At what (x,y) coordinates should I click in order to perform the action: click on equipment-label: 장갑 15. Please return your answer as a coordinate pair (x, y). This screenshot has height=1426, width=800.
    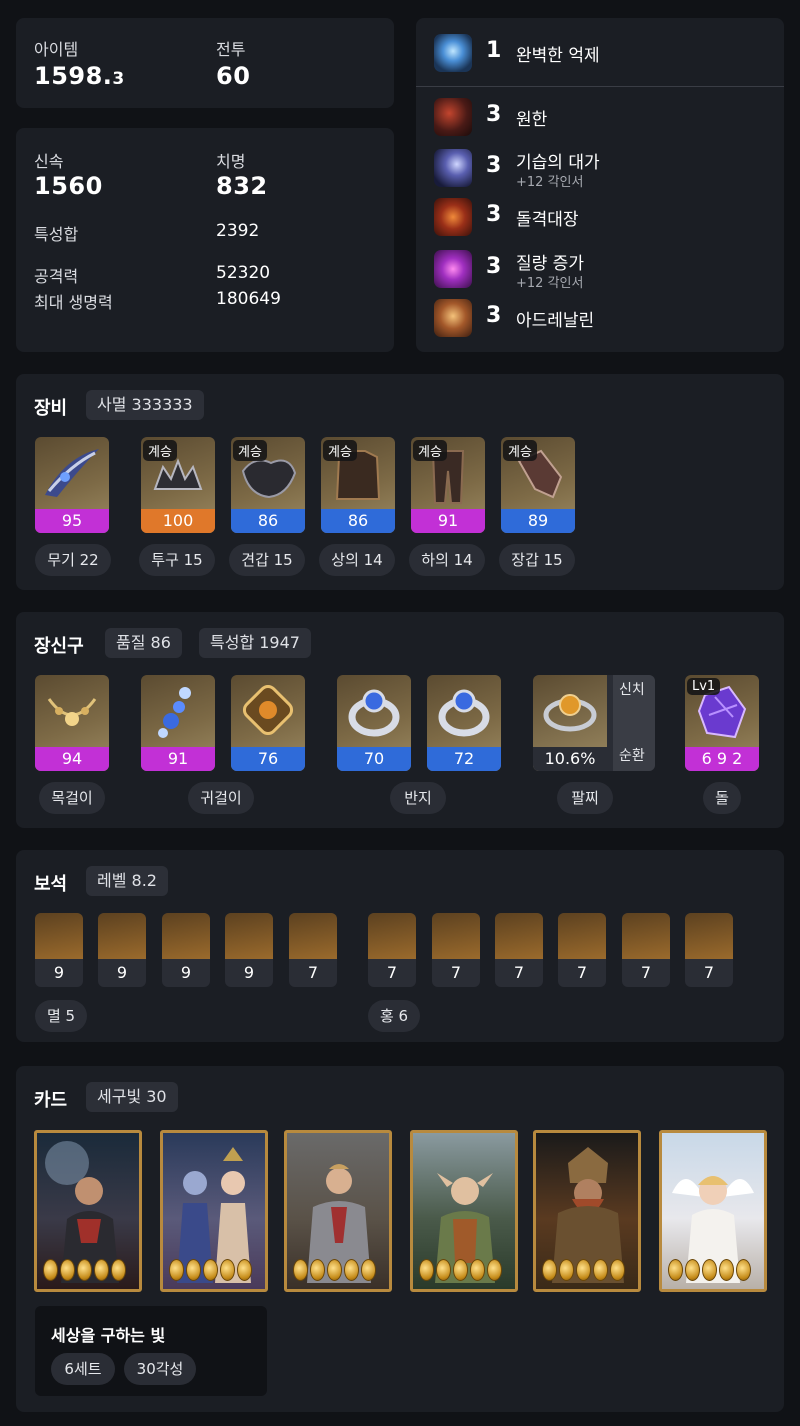
    Looking at the image, I should click on (537, 560).